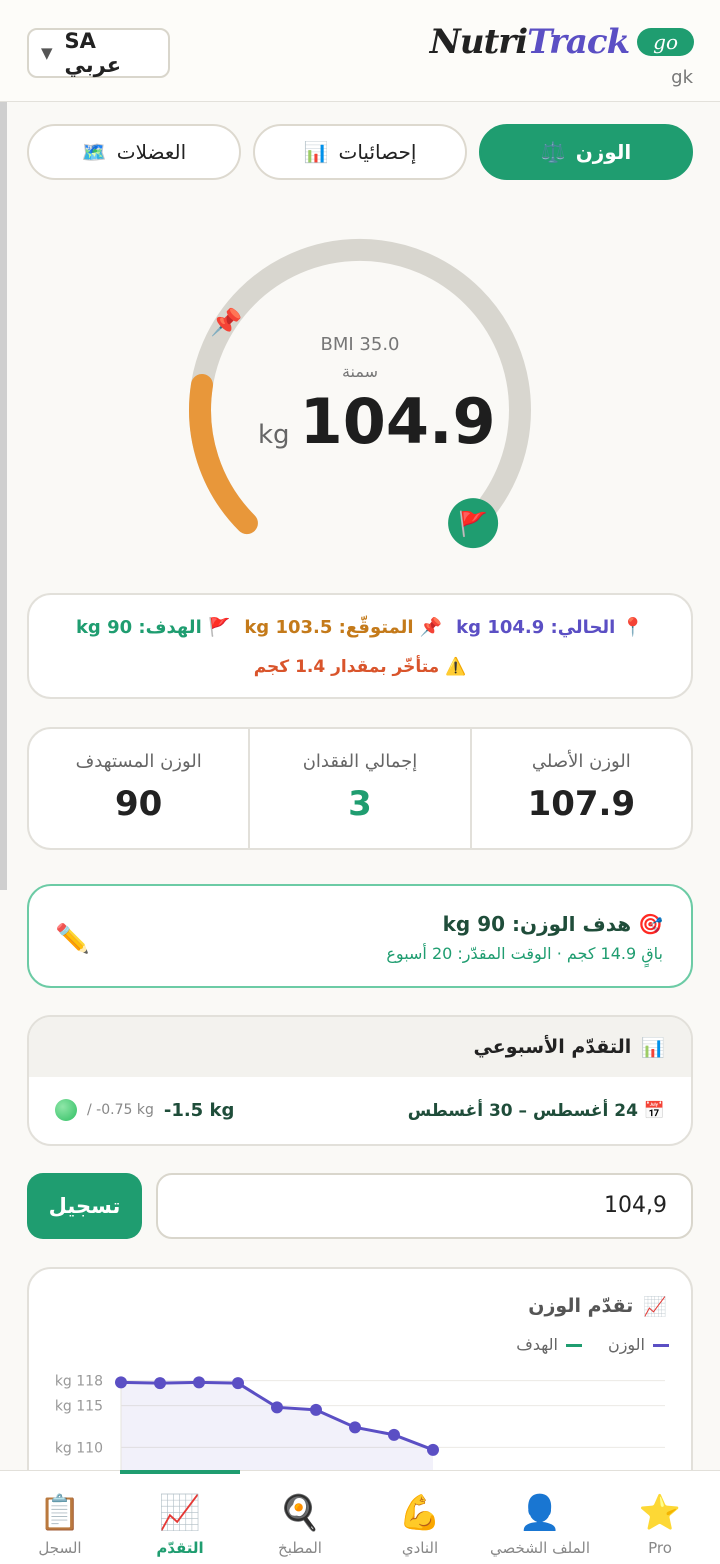 This screenshot has height=1564, width=720. What do you see at coordinates (72, 938) in the screenshot?
I see `edit-pencil-icon: ✏️` at bounding box center [72, 938].